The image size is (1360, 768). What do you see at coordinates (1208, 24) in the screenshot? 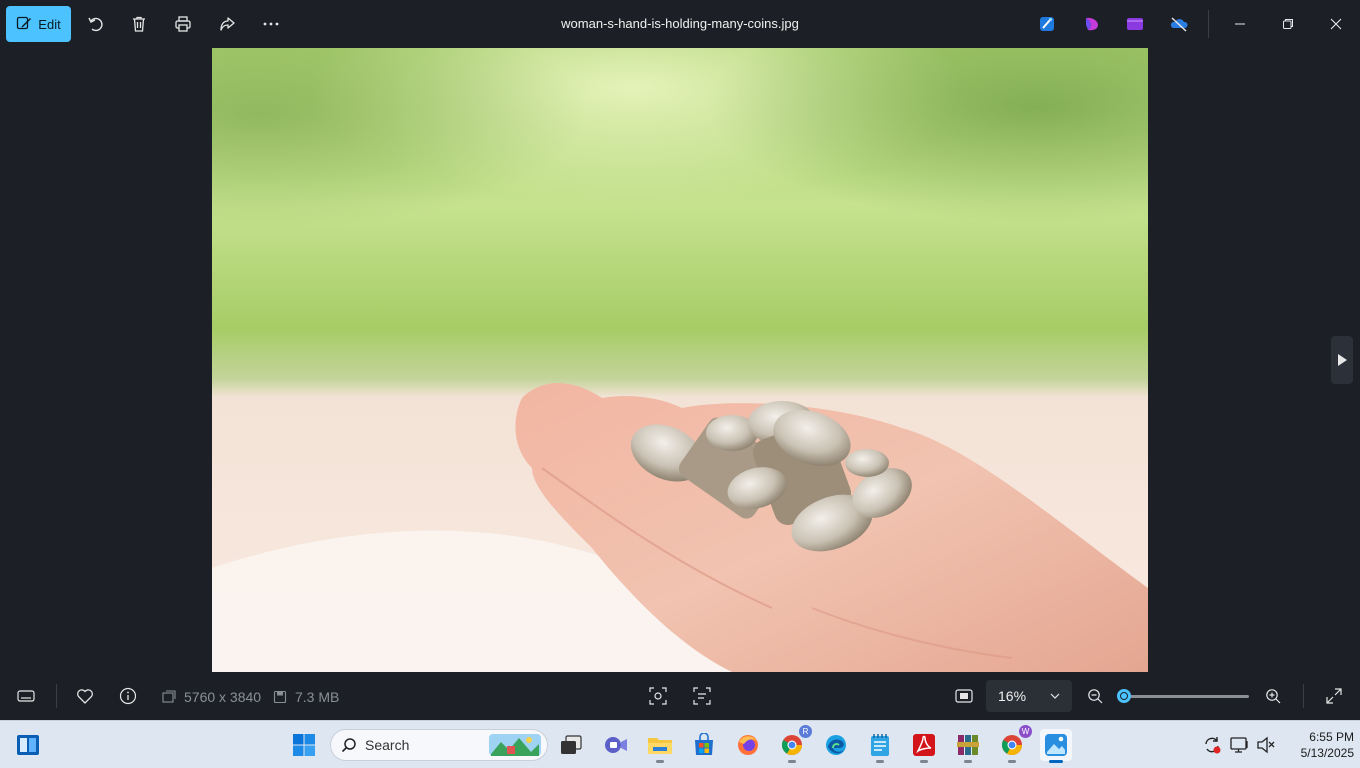
I see `toolbar-divider` at bounding box center [1208, 24].